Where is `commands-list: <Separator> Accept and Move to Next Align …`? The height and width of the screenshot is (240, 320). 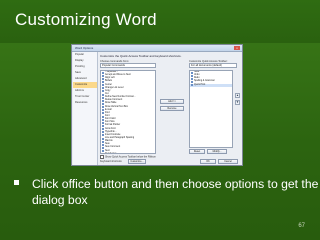 commands-list: <Separator> Accept and Move to Next Align … is located at coordinates (128, 112).